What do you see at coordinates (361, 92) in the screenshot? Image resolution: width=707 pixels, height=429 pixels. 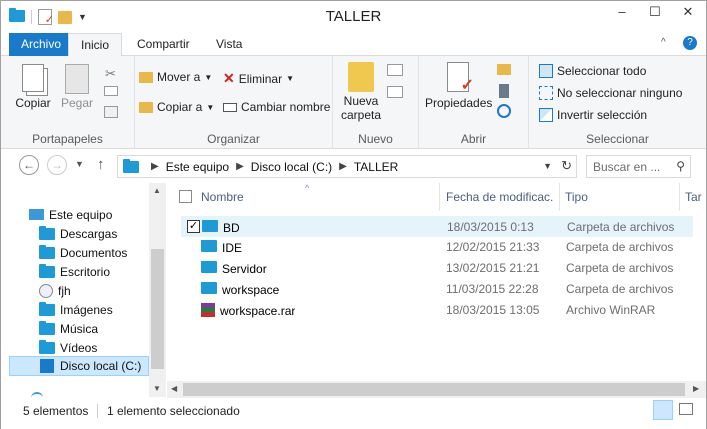 I see `new-folder-button: Nueva carpeta` at bounding box center [361, 92].